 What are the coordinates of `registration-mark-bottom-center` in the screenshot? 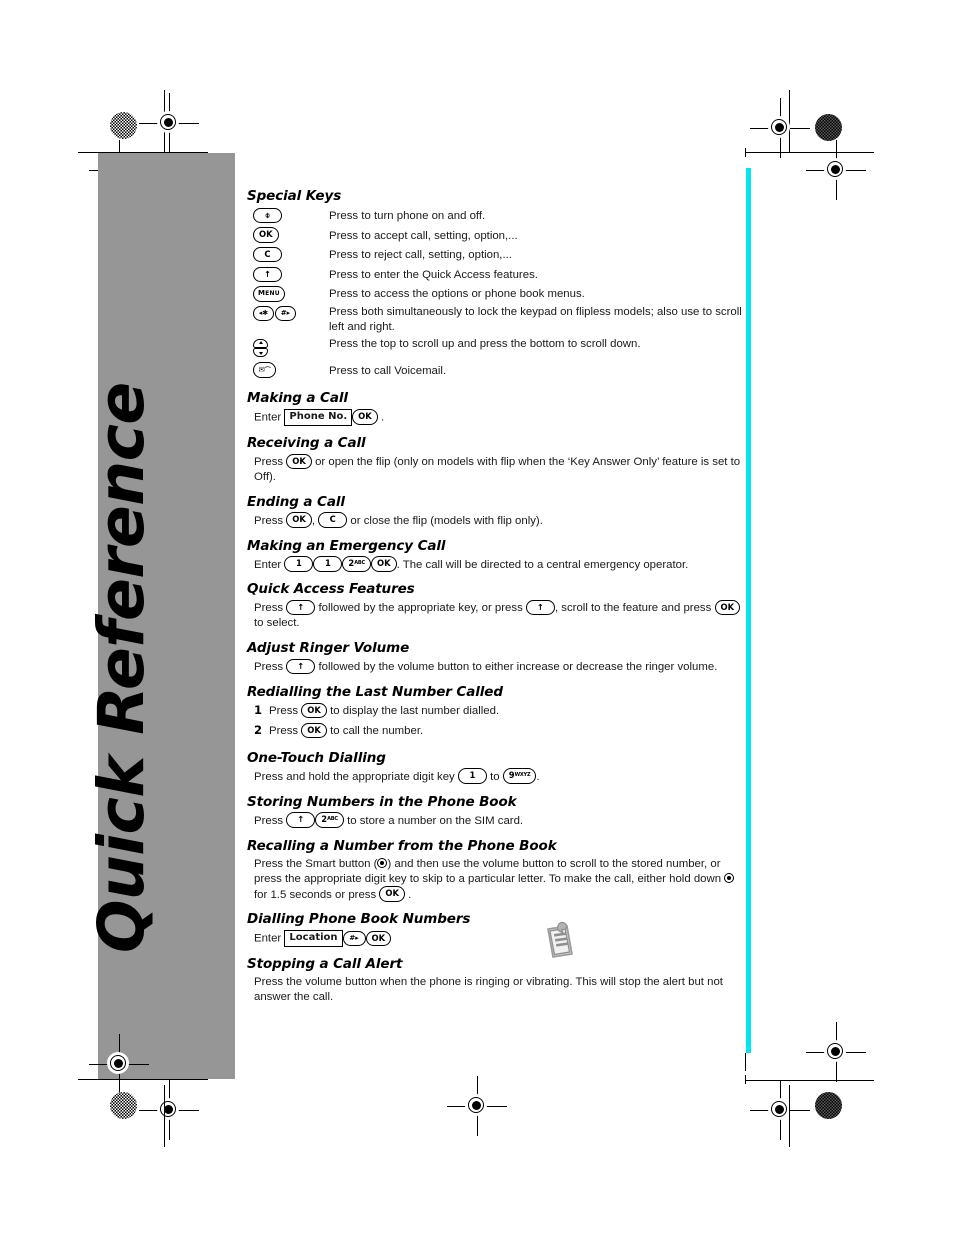 It's located at (477, 1106).